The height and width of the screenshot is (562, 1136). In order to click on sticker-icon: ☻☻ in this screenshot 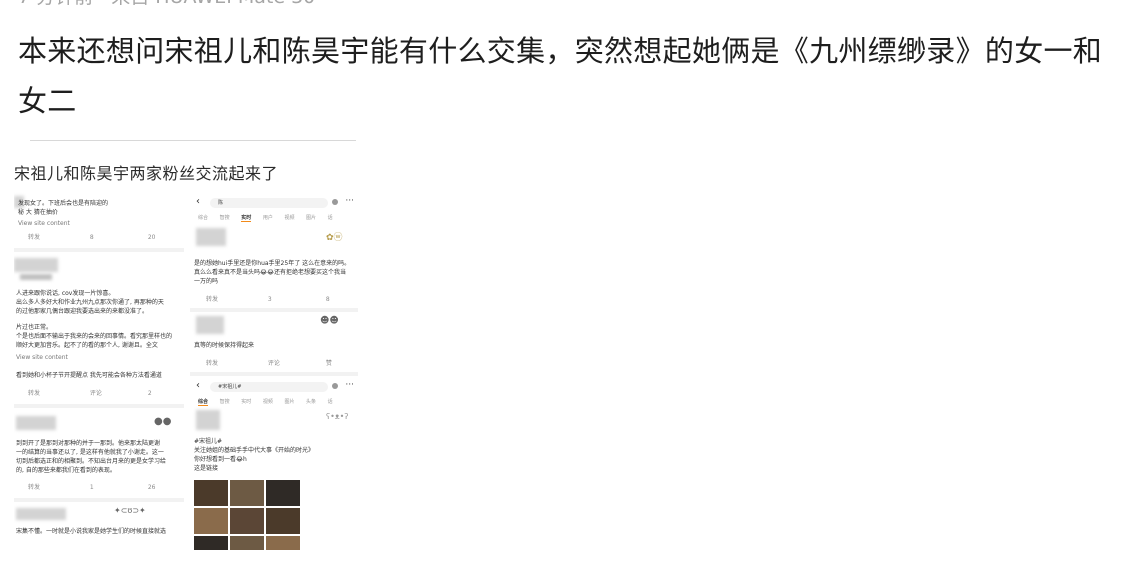, I will do `click(329, 321)`.